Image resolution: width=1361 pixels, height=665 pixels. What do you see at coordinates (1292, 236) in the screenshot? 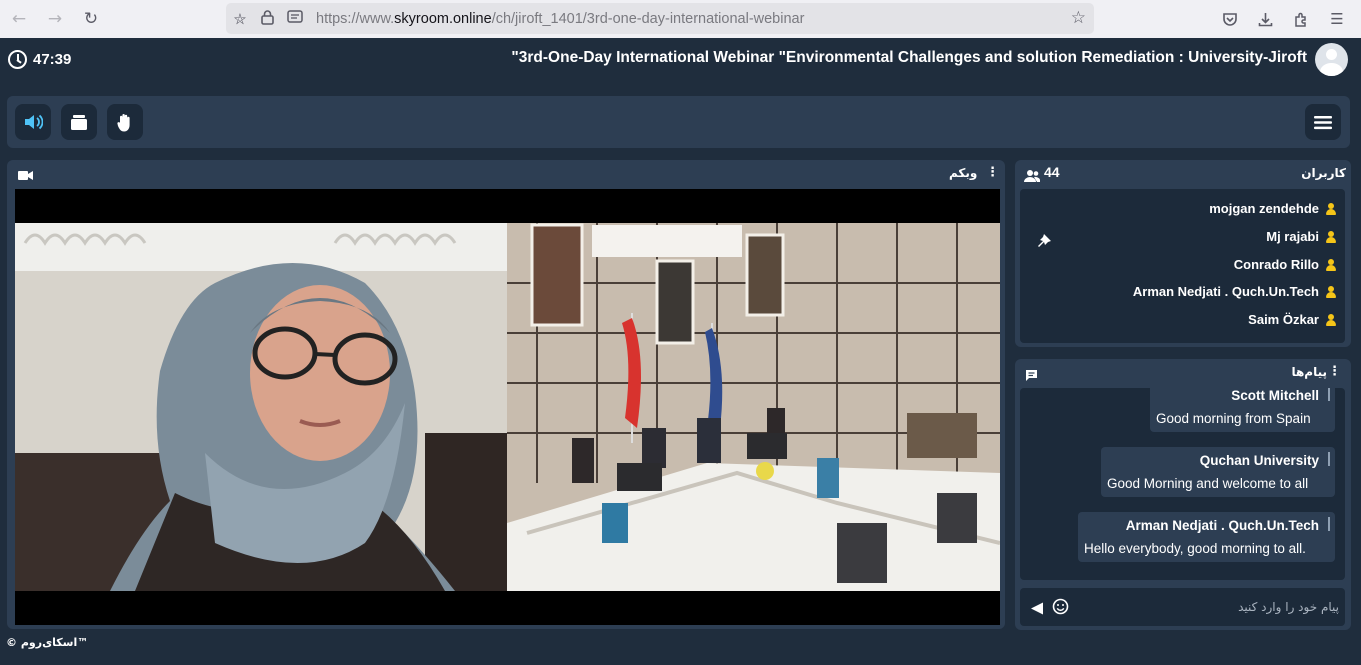
I see `user-name: Mj rajabi` at bounding box center [1292, 236].